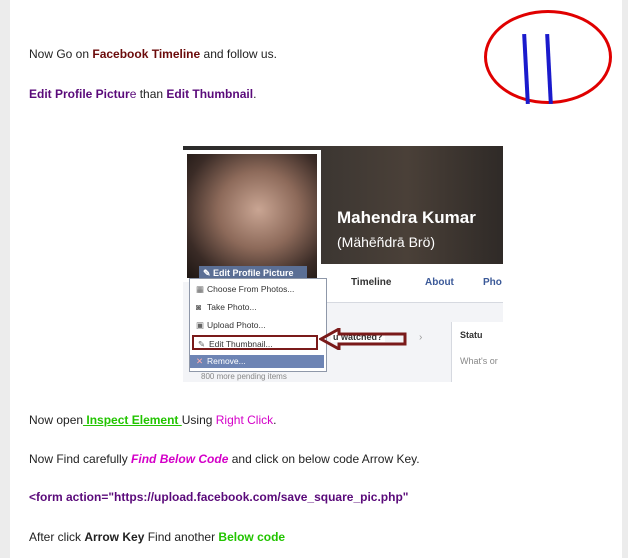  What do you see at coordinates (132, 420) in the screenshot?
I see `inspect-element-link: Inspect Element` at bounding box center [132, 420].